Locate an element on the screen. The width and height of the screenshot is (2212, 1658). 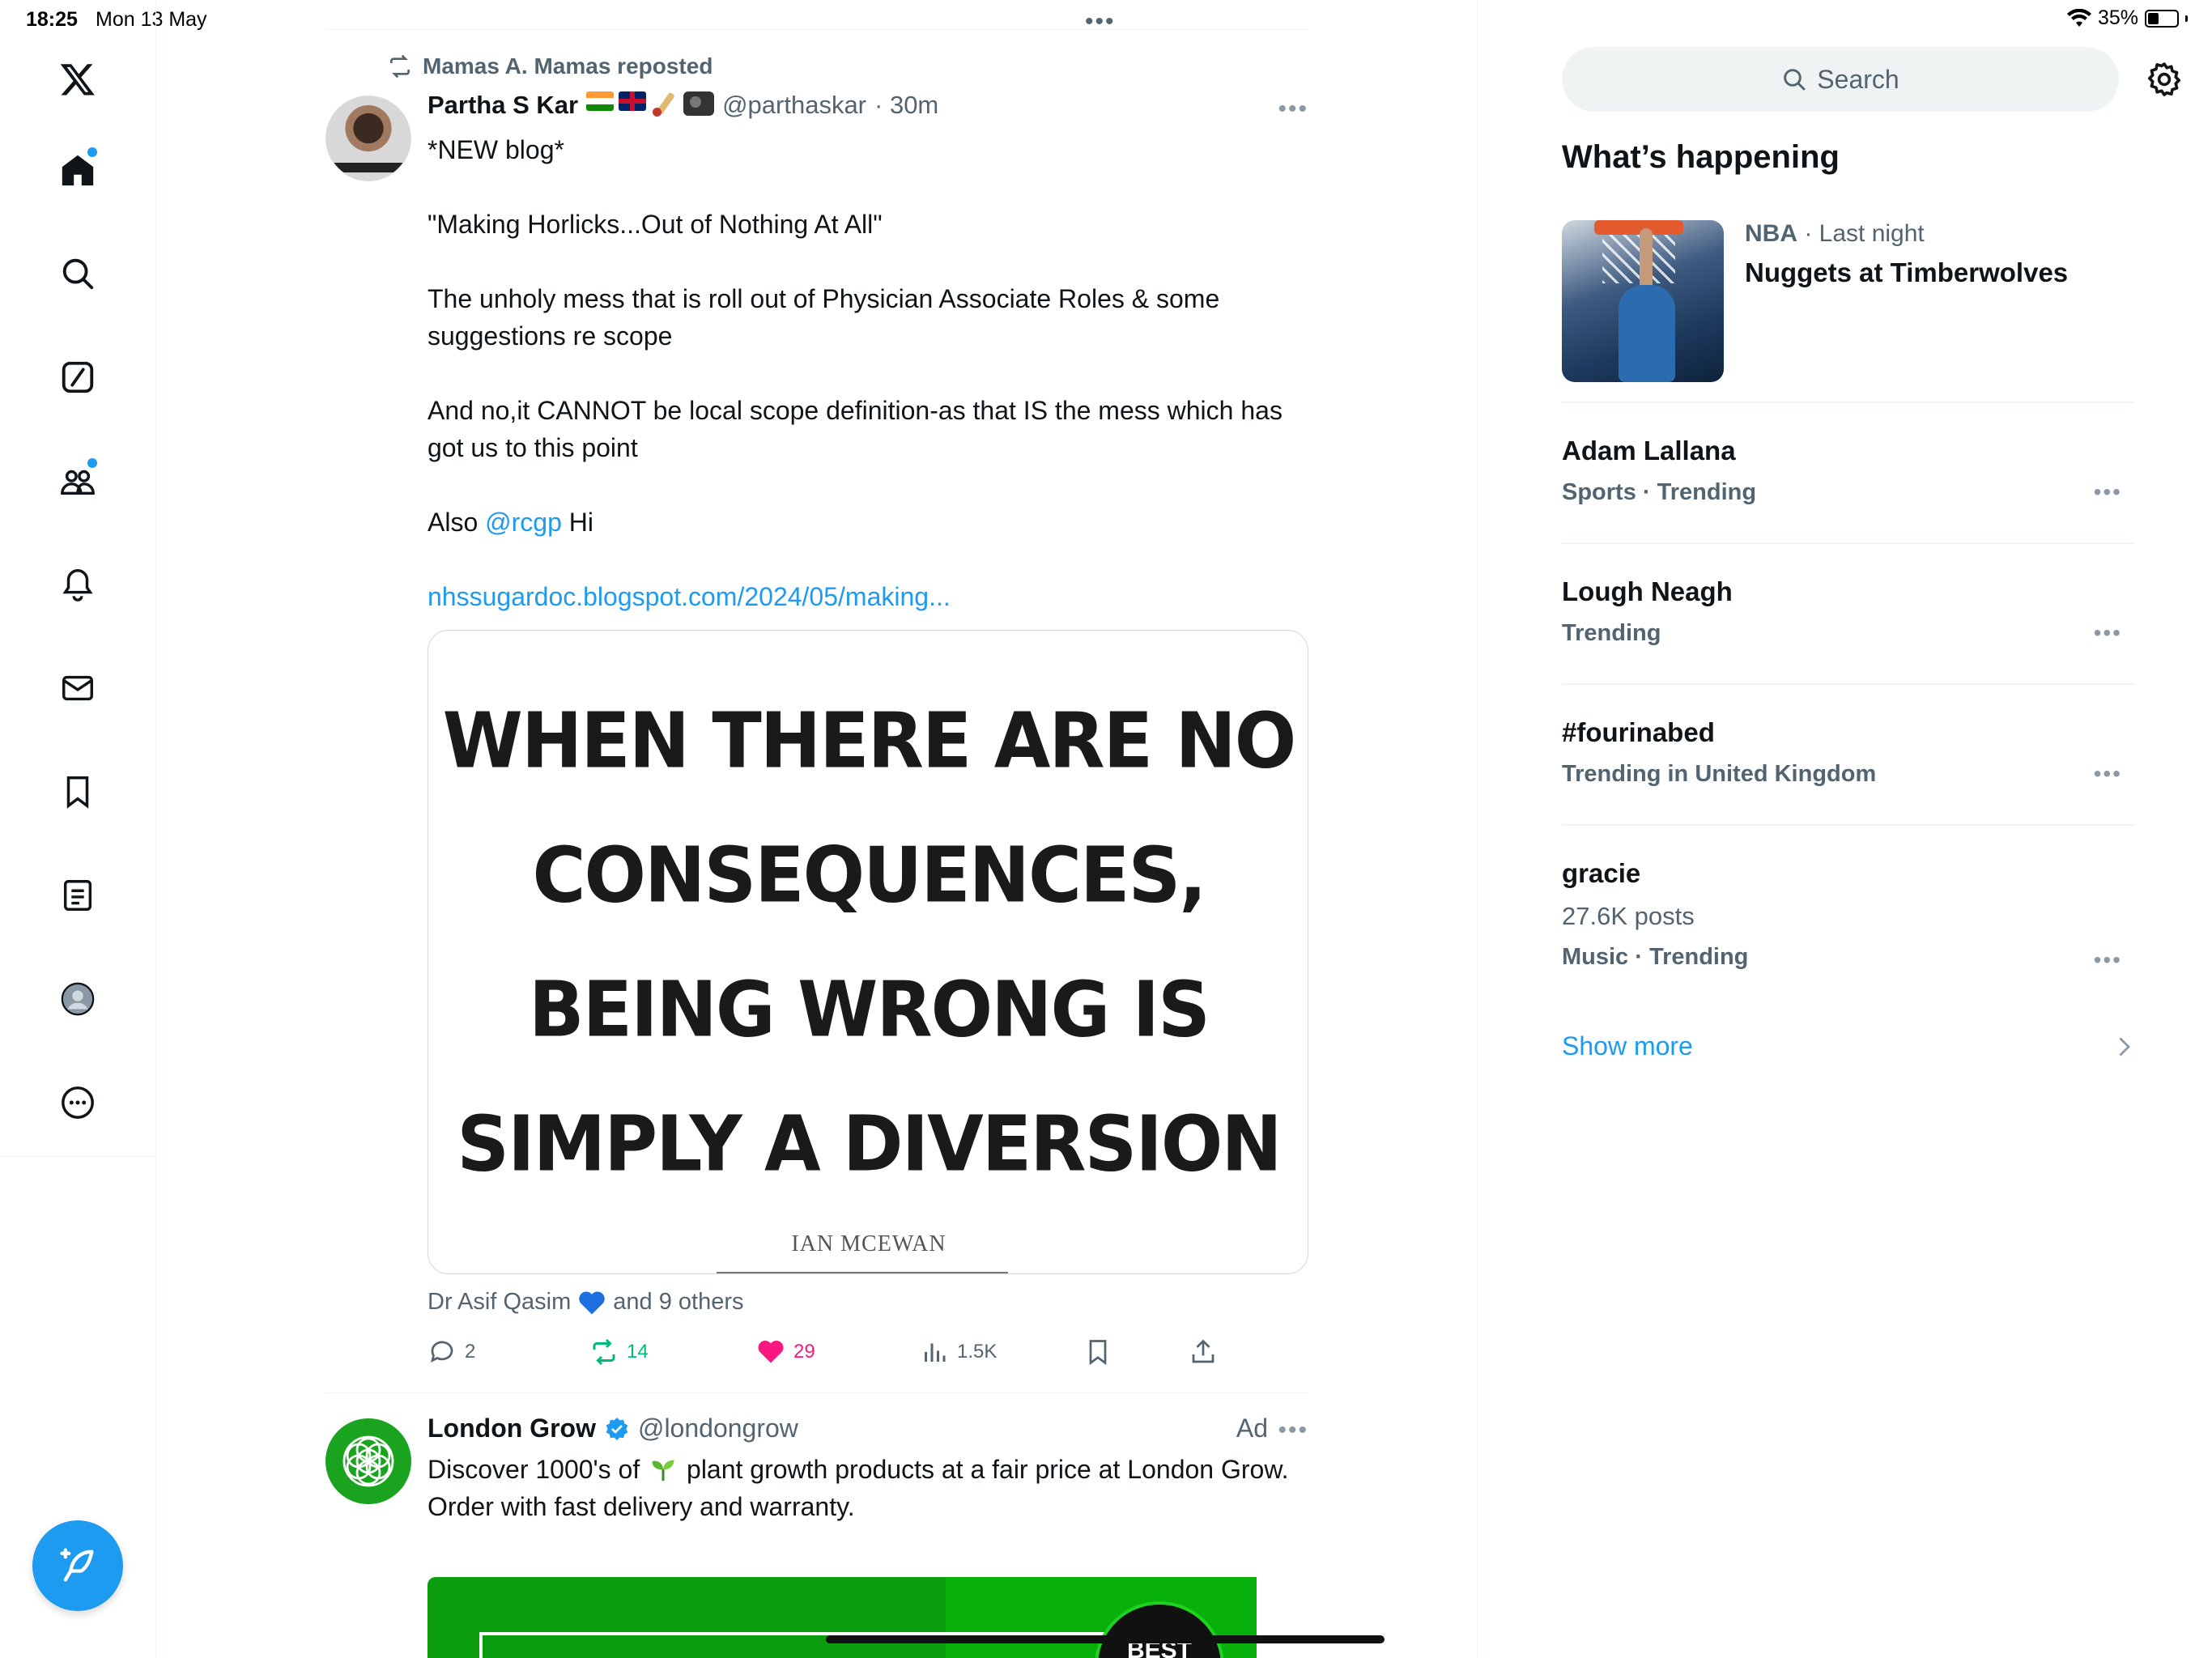
ad-card: BEST is located at coordinates (843, 1617).